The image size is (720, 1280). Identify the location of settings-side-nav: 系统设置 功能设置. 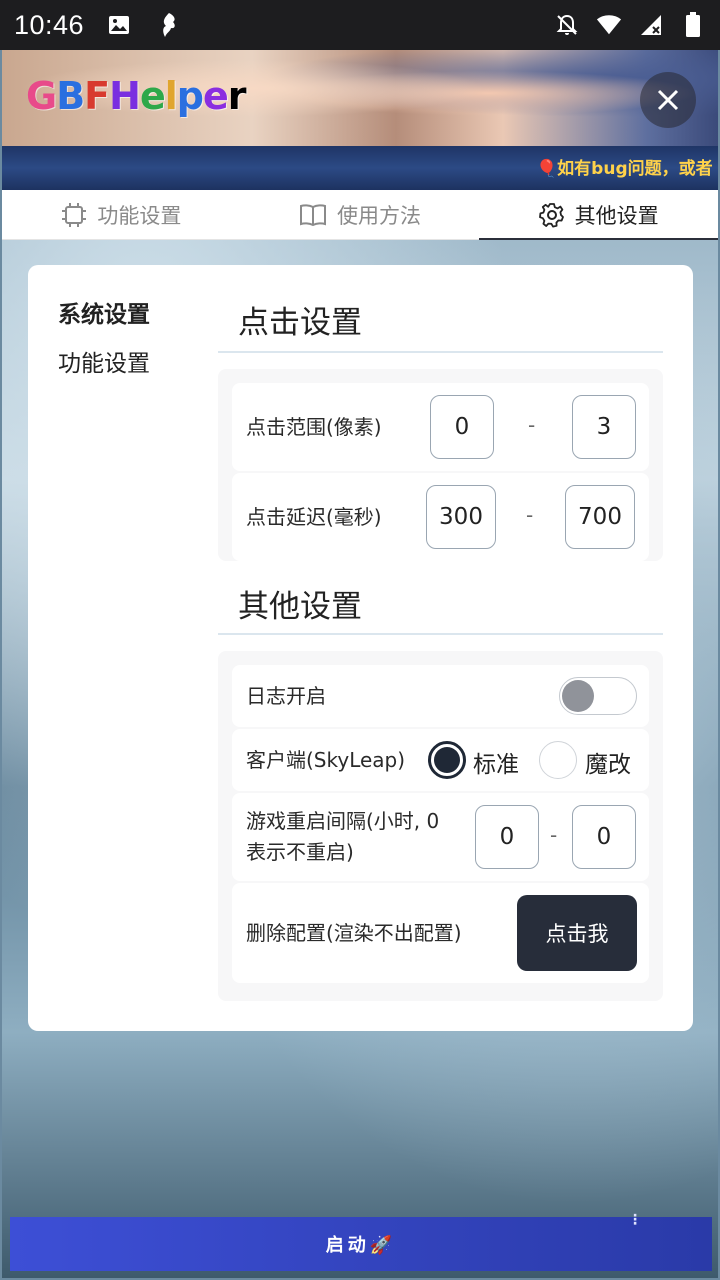
(104, 344).